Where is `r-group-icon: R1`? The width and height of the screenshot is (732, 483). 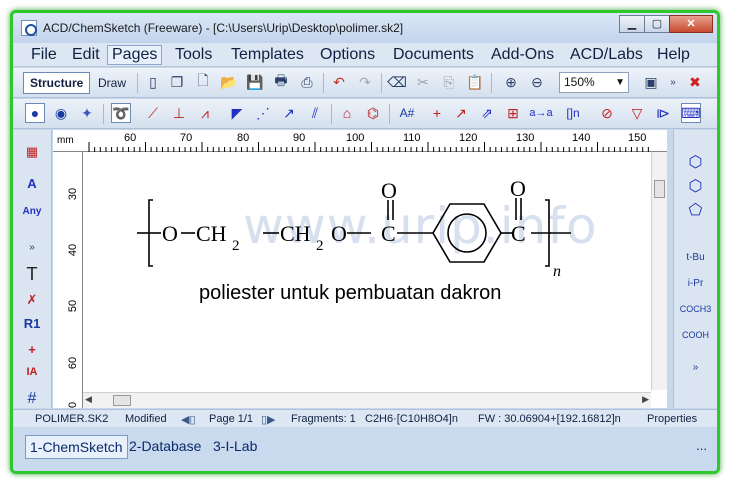 r-group-icon: R1 is located at coordinates (32, 323).